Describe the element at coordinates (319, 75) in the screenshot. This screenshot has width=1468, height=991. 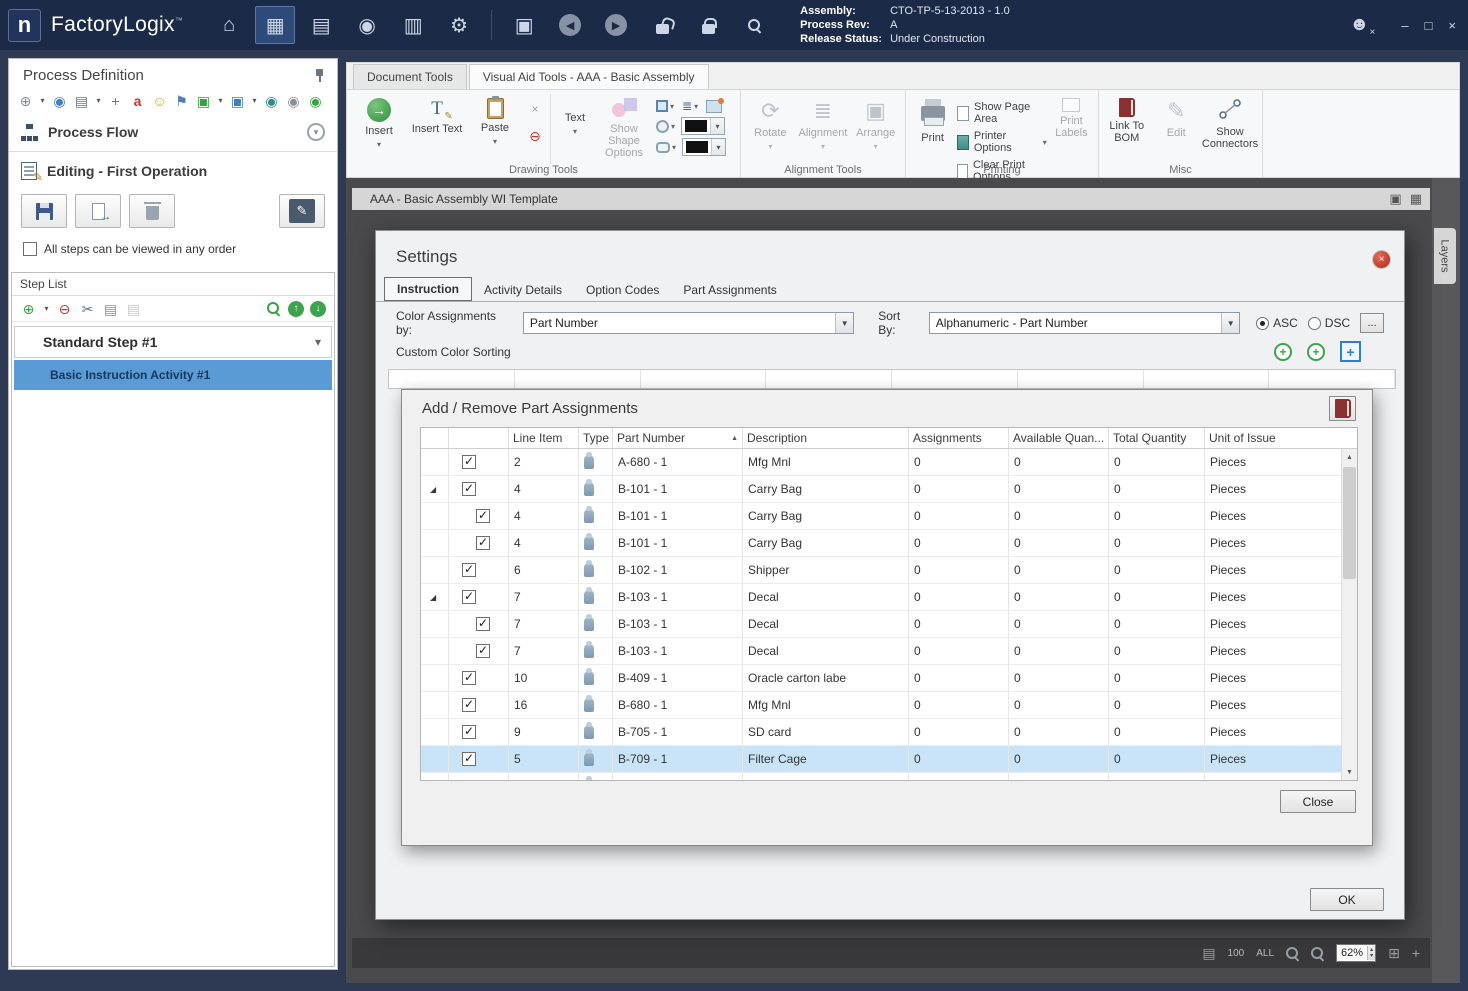
I see `pin-icon` at that location.